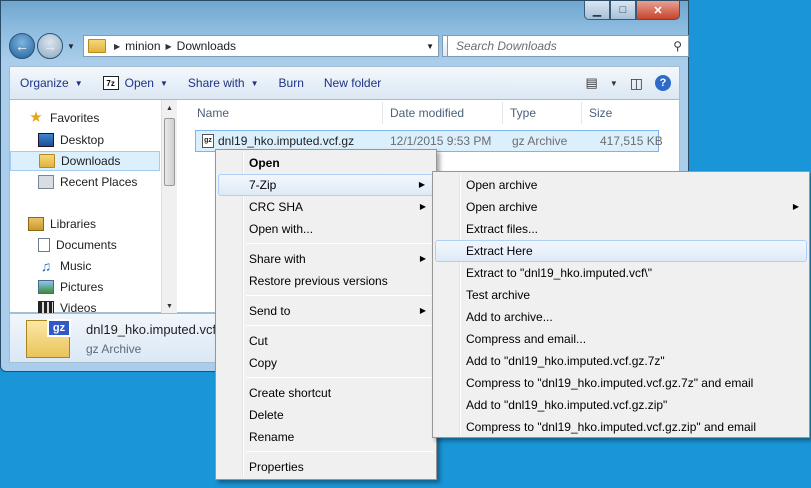 The width and height of the screenshot is (811, 488). What do you see at coordinates (326, 281) in the screenshot?
I see `menu-restore-versions: Restore previous versions` at bounding box center [326, 281].